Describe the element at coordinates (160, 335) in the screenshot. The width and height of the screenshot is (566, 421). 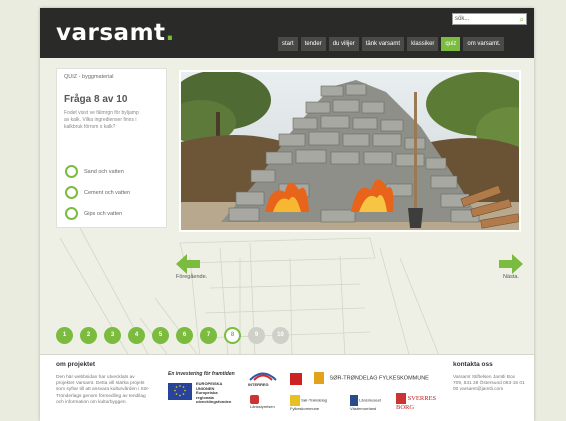
I see `progress-dot-5: 5` at that location.